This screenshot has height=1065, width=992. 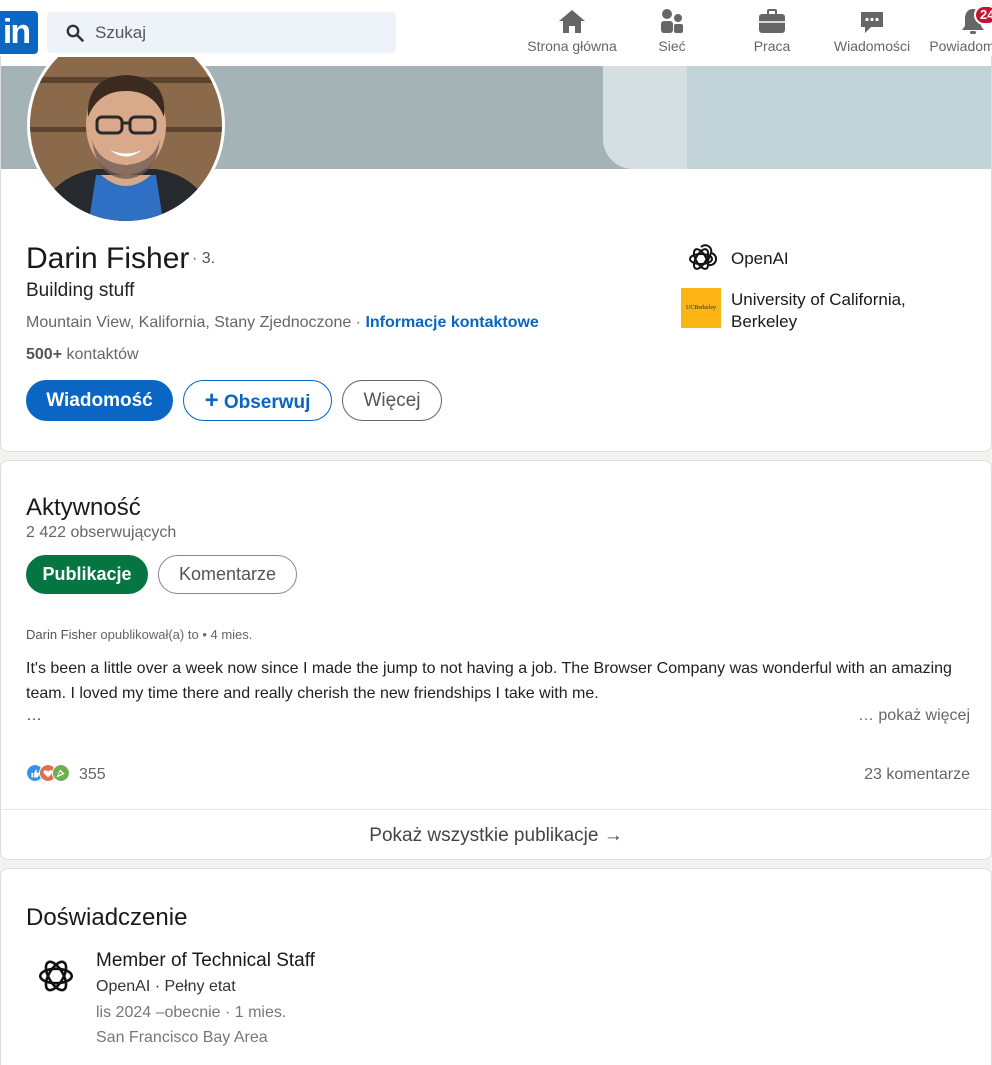 I want to click on notification-badge: 24, so click(x=983, y=15).